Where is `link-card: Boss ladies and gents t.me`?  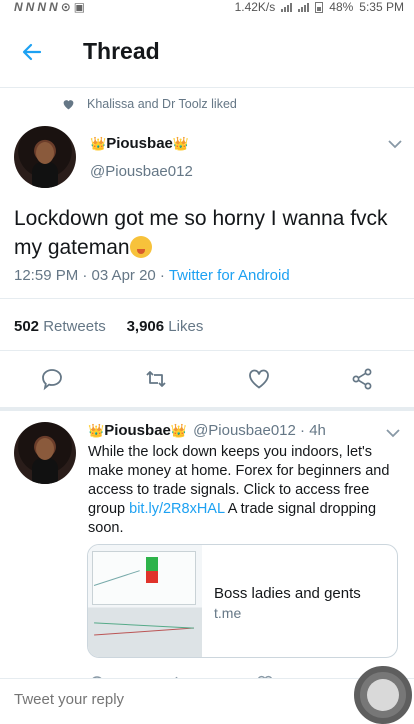 link-card: Boss ladies and gents t.me is located at coordinates (242, 601).